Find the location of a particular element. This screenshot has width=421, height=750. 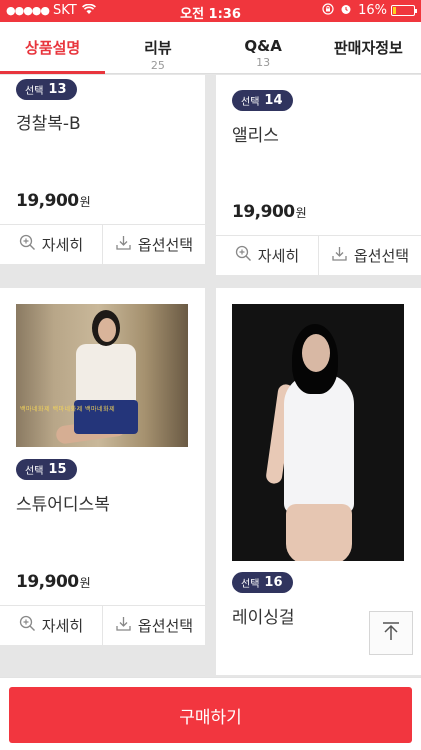

tab-qna: Q&A 13 is located at coordinates (263, 47).